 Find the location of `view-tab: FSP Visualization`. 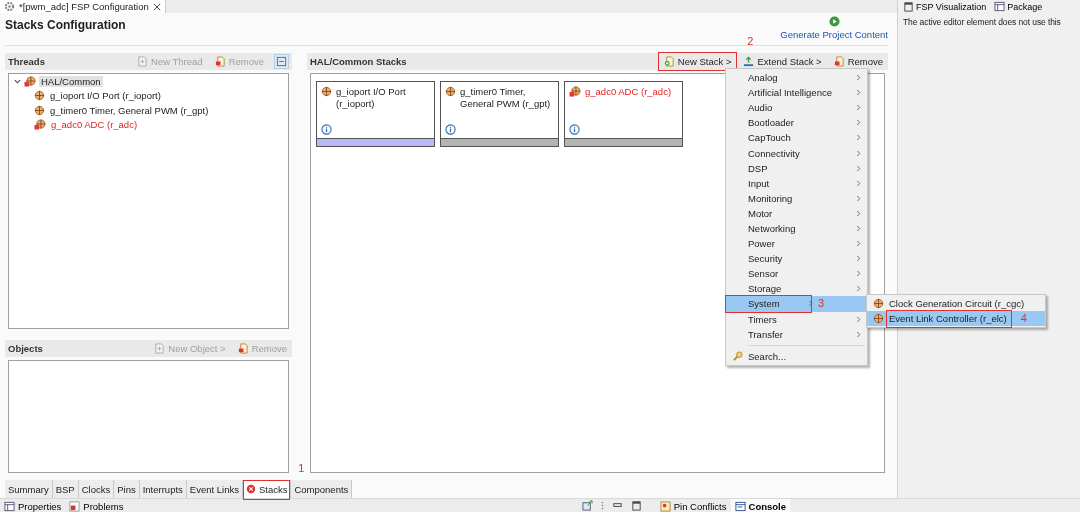

view-tab: FSP Visualization is located at coordinates (945, 6).